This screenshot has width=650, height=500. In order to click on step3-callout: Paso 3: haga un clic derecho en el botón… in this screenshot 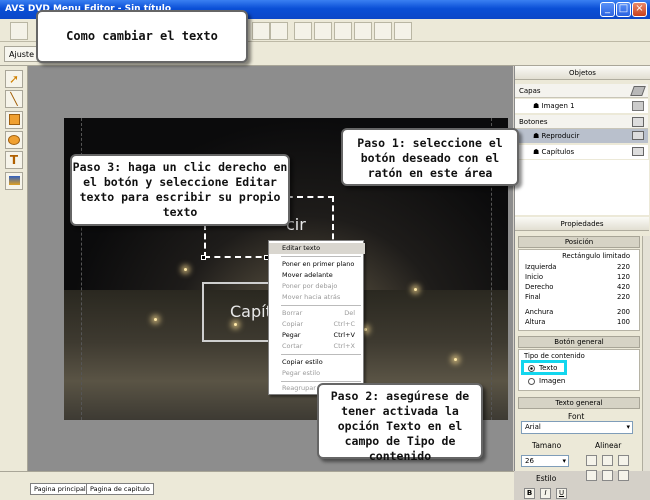, I will do `click(180, 190)`.